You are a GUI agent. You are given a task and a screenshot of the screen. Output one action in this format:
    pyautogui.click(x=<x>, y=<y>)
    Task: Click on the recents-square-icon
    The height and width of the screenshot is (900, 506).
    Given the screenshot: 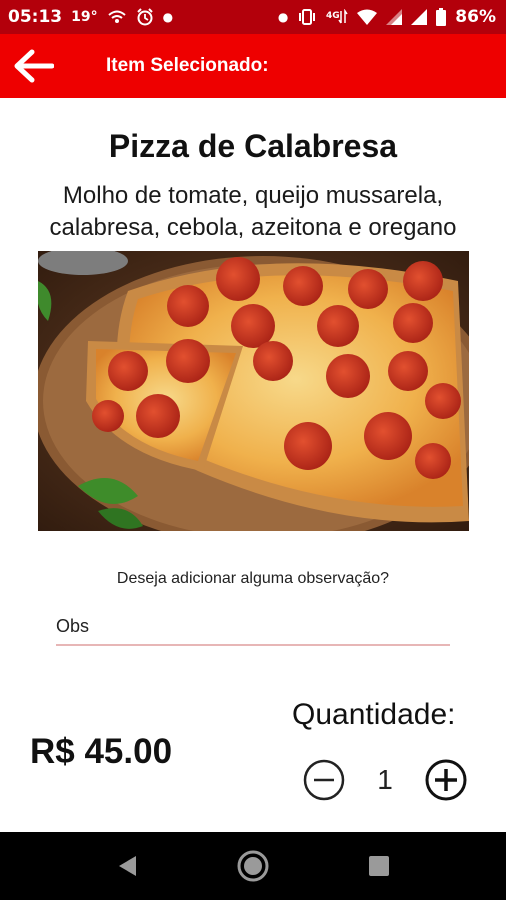 What is the action you would take?
    pyautogui.click(x=379, y=866)
    